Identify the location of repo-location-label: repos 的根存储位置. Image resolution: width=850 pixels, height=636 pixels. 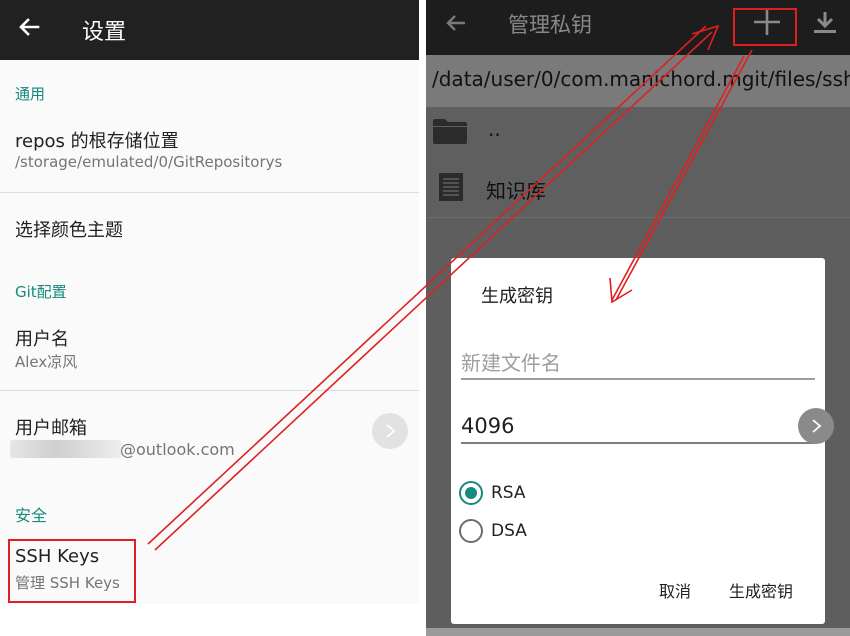
(97, 141).